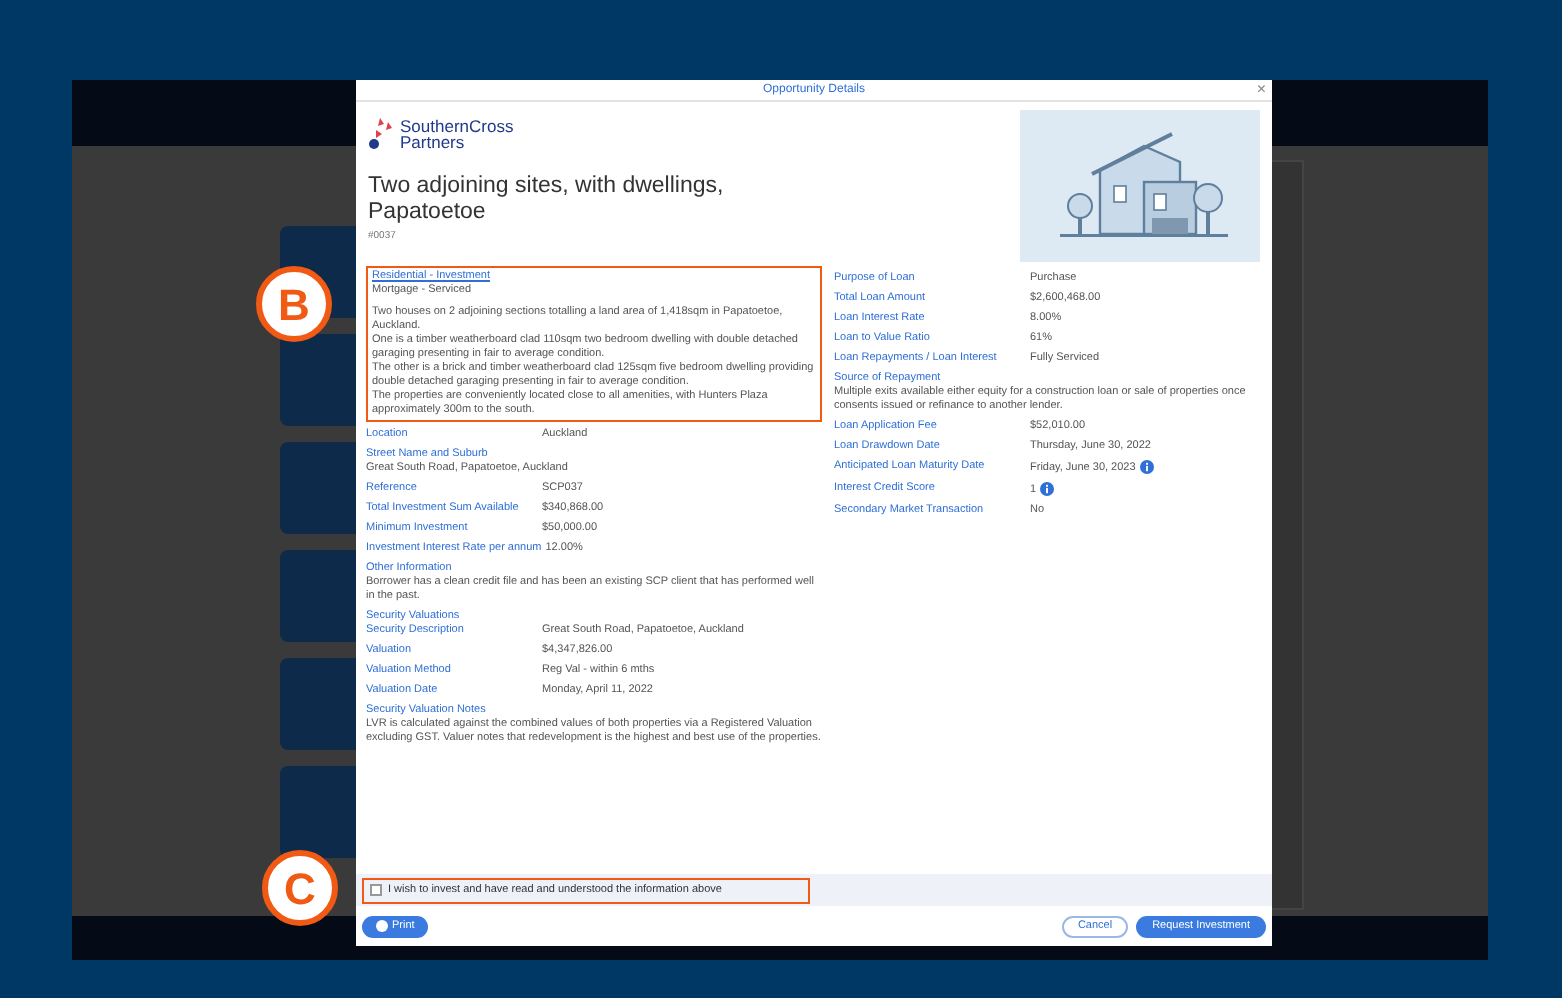 Image resolution: width=1562 pixels, height=998 pixels. I want to click on logo-wordmark: Partners, so click(432, 142).